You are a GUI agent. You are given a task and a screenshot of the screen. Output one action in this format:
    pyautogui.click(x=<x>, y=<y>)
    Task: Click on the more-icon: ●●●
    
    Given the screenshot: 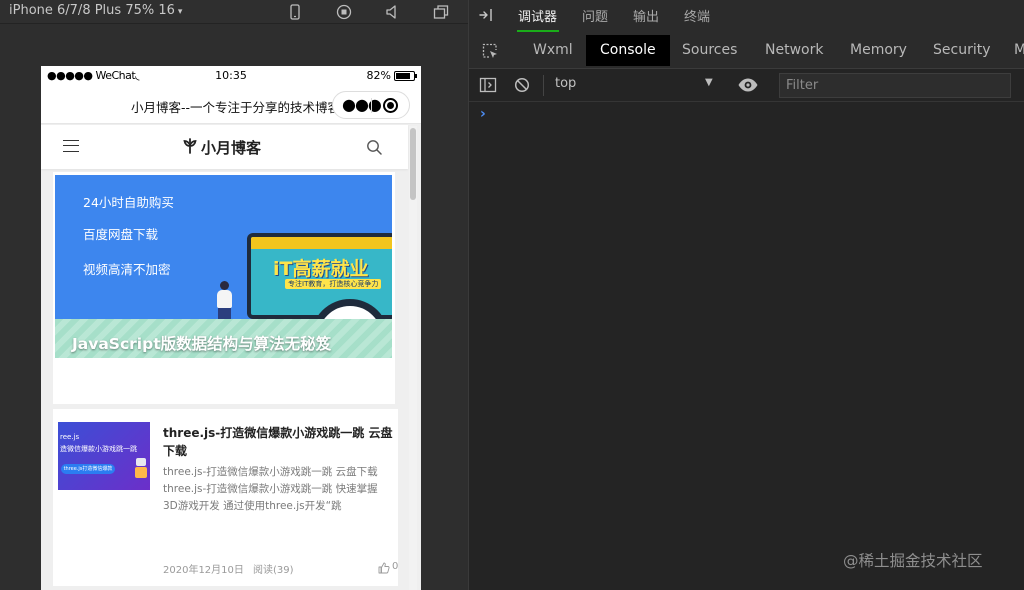 What is the action you would take?
    pyautogui.click(x=362, y=105)
    